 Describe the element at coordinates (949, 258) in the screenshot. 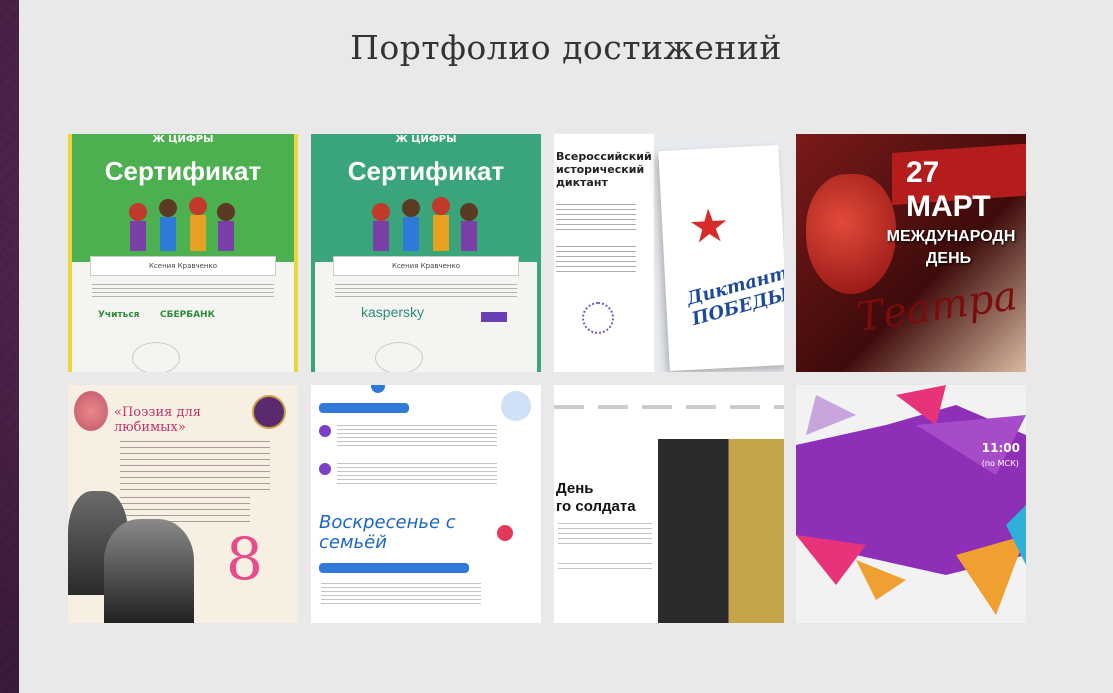

I see `event-title-line2: ДЕНЬ` at that location.